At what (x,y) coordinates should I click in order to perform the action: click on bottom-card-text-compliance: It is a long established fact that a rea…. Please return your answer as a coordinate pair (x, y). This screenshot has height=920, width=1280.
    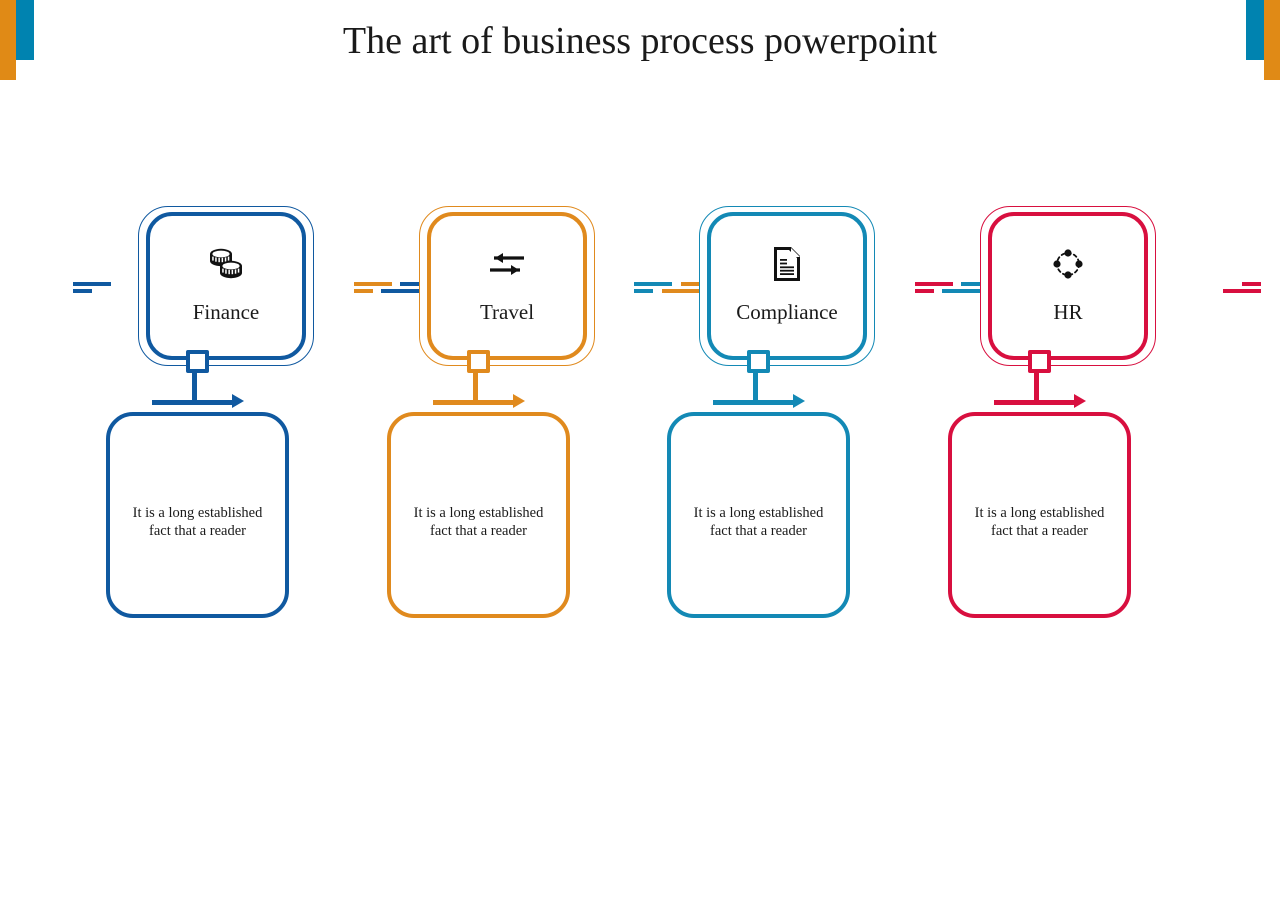
    Looking at the image, I should click on (758, 522).